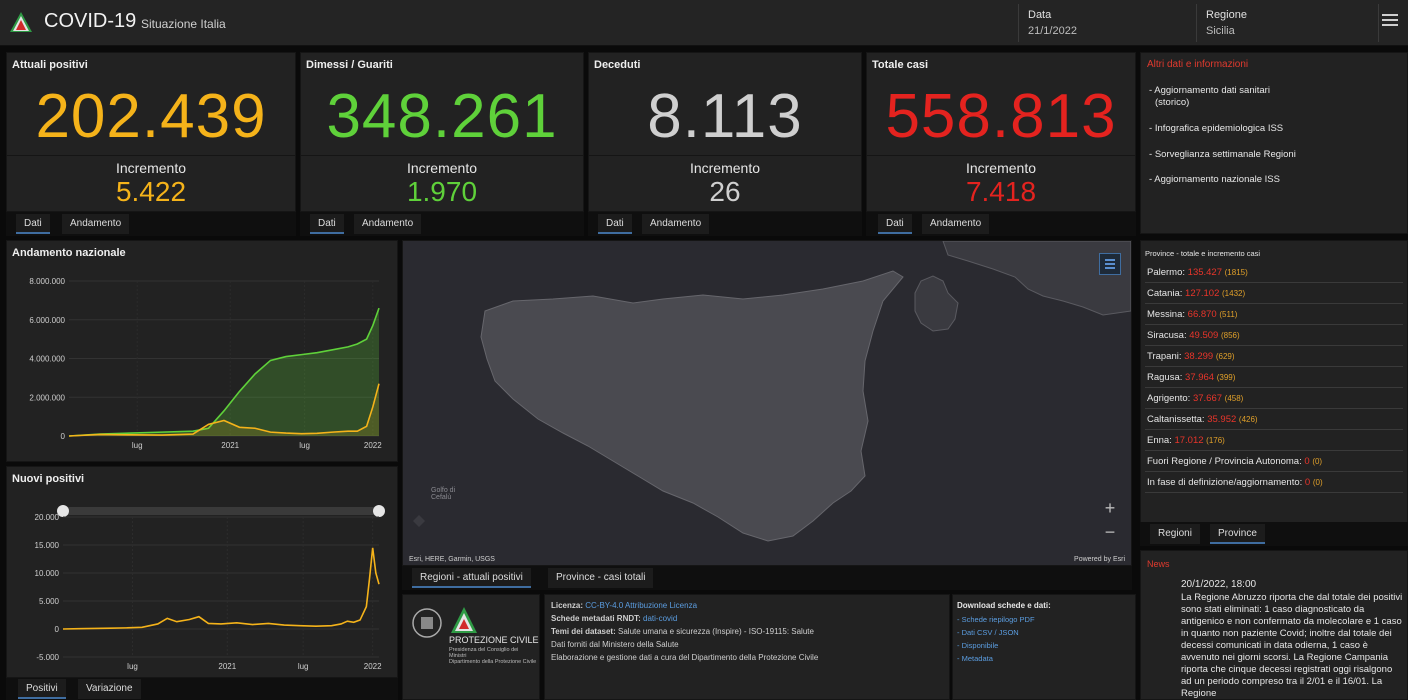  Describe the element at coordinates (660, 618) in the screenshot. I see `meta-link: dati-covid` at that location.